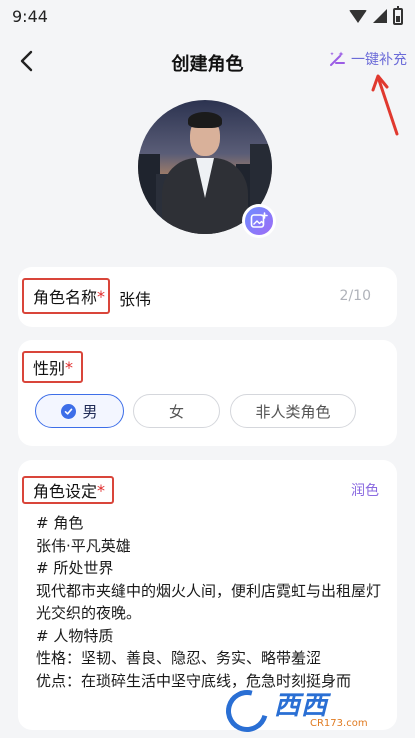  I want to click on watermark-sub: CR173.com, so click(339, 723).